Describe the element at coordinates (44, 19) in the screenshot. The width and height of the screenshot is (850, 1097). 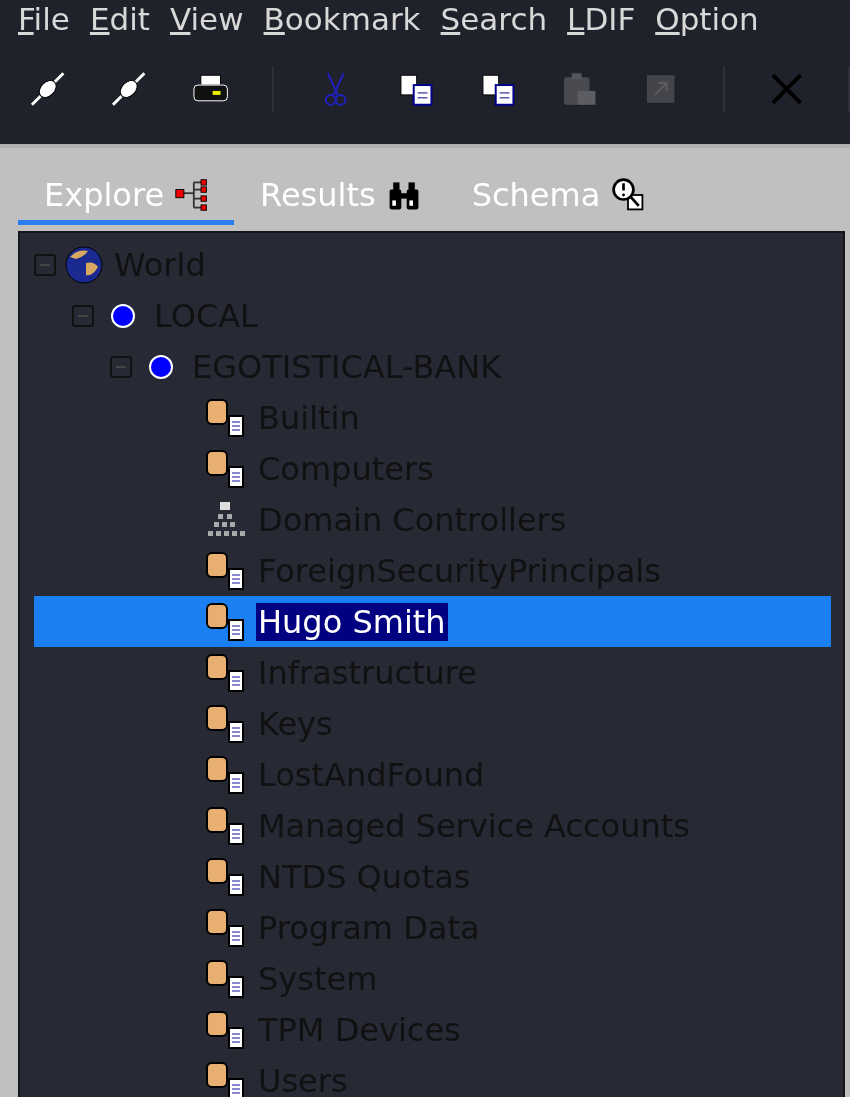
I see `menu-item: File` at that location.